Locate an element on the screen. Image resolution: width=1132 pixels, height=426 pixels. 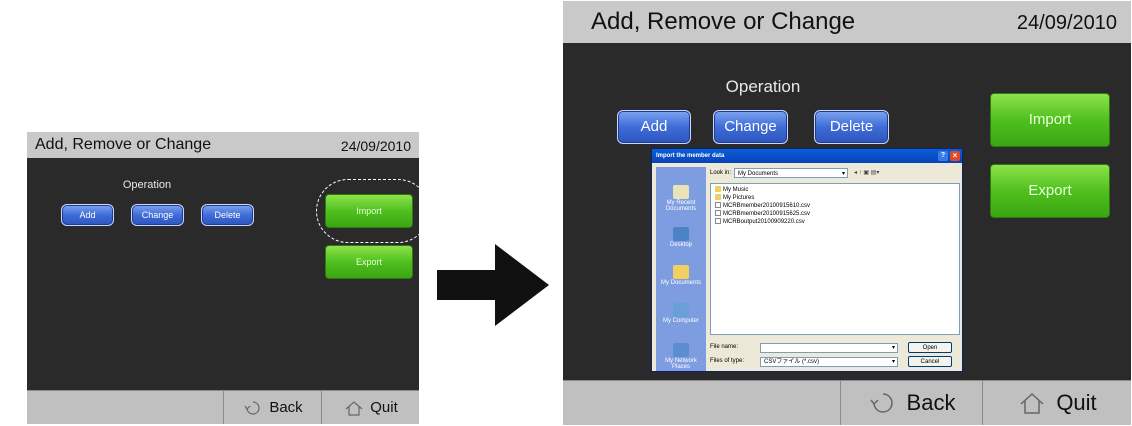
file-name-input: ▾ is located at coordinates (829, 348).